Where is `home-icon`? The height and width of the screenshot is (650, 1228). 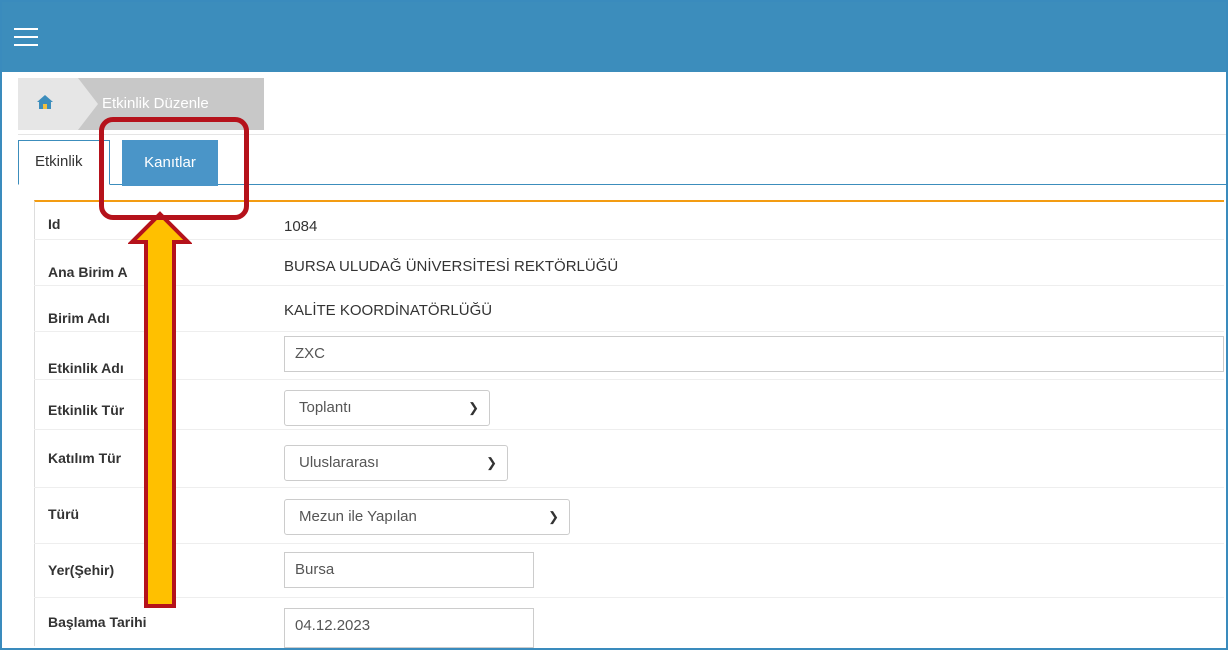
home-icon is located at coordinates (45, 102).